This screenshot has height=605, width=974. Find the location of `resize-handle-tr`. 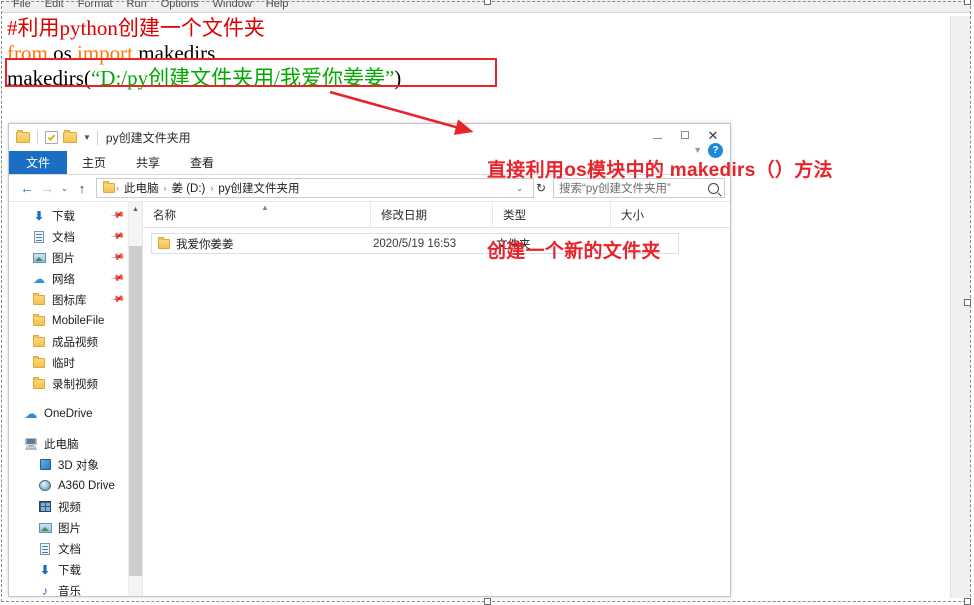

resize-handle-tr is located at coordinates (967, 2).